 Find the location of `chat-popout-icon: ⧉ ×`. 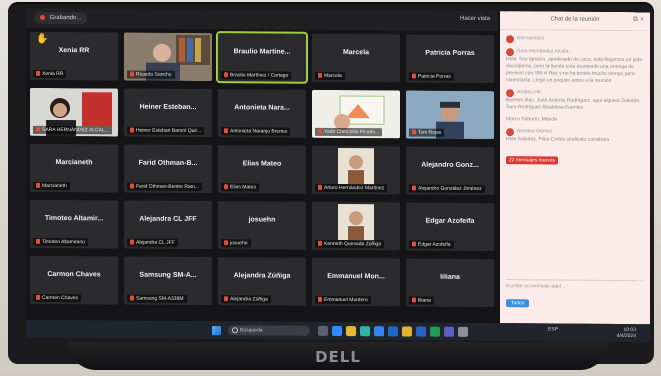

chat-popout-icon: ⧉ × is located at coordinates (638, 20).